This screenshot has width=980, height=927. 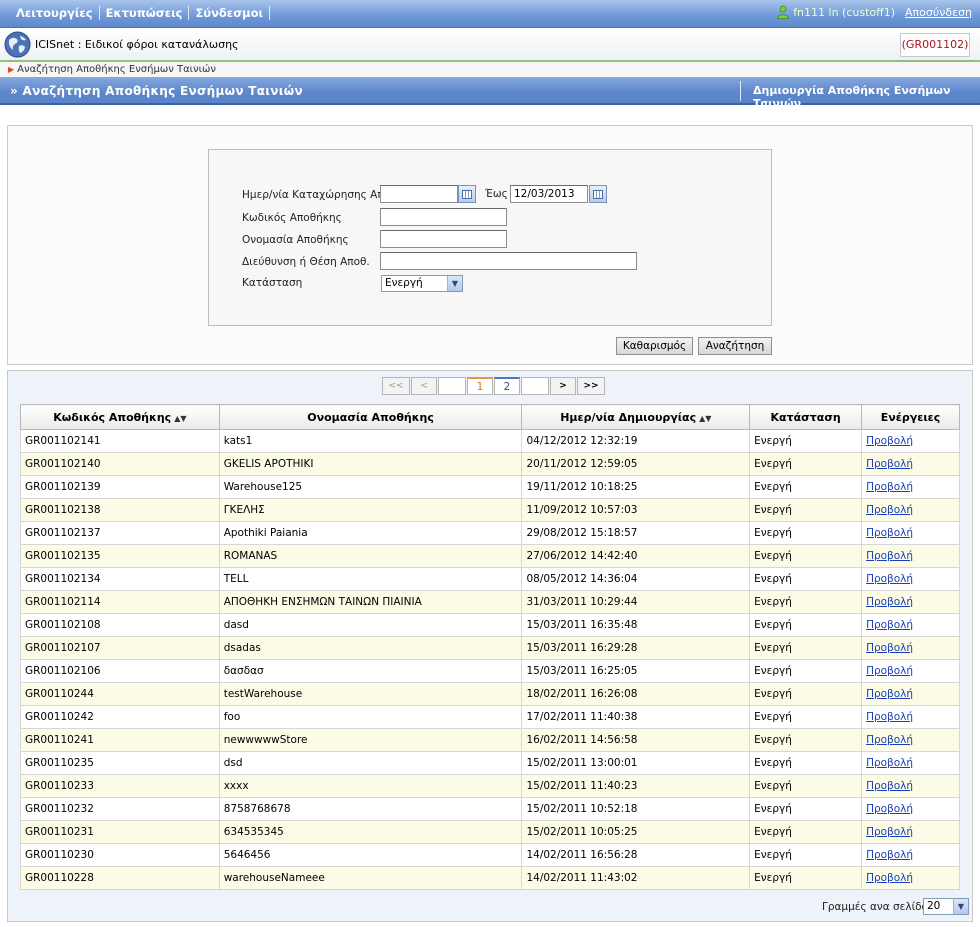 I want to click on cell-warehouse-name: Warehouse125, so click(x=370, y=487).